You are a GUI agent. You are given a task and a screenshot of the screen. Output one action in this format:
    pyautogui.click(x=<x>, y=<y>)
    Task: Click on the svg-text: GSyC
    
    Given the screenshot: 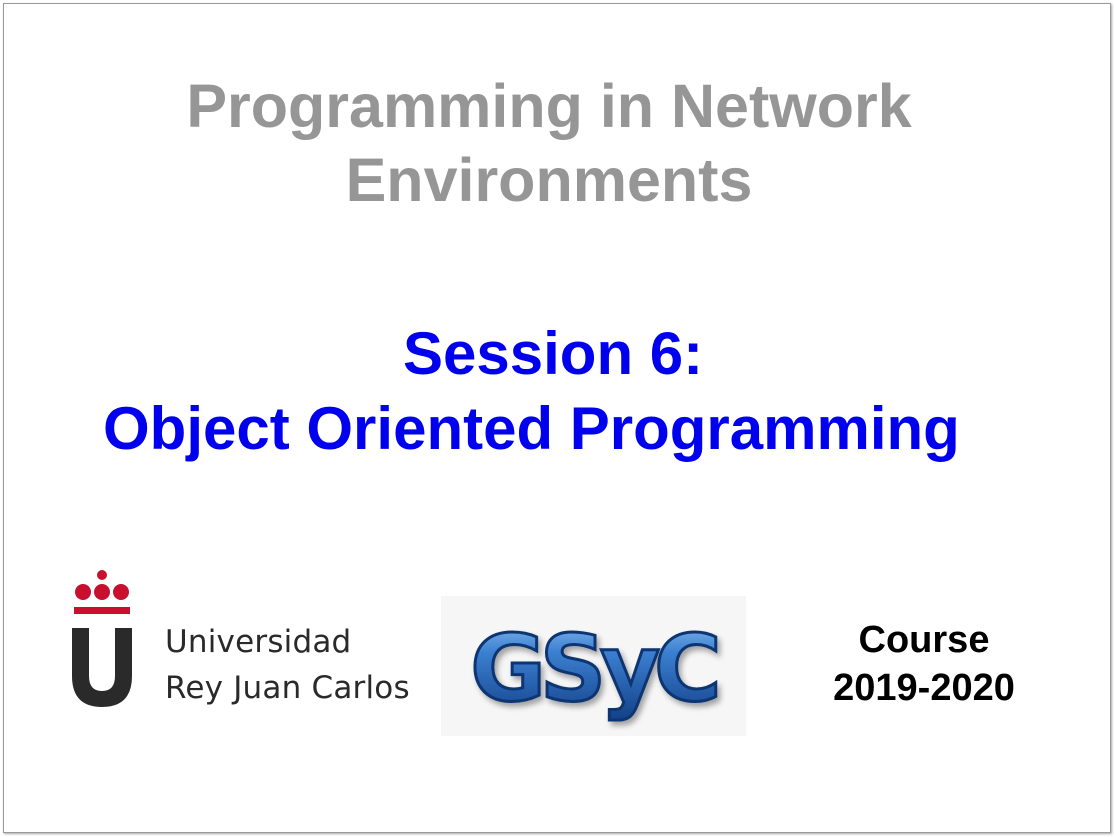 What is the action you would take?
    pyautogui.click(x=593, y=668)
    